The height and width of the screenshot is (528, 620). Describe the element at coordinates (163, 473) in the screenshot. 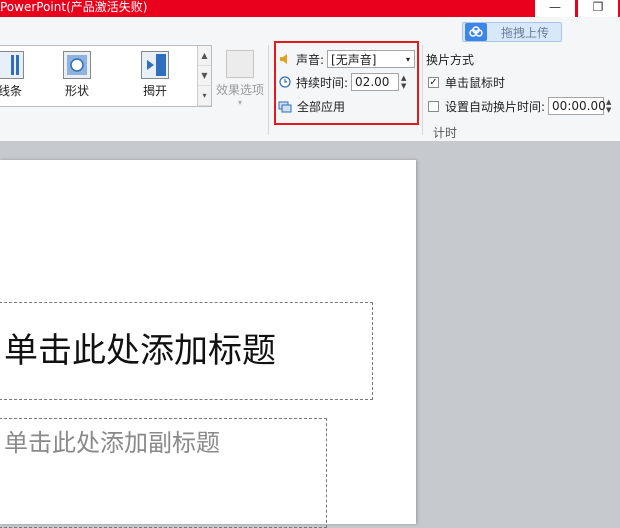

I see `subtitle-placeholder: 单击此处添加副标题` at that location.